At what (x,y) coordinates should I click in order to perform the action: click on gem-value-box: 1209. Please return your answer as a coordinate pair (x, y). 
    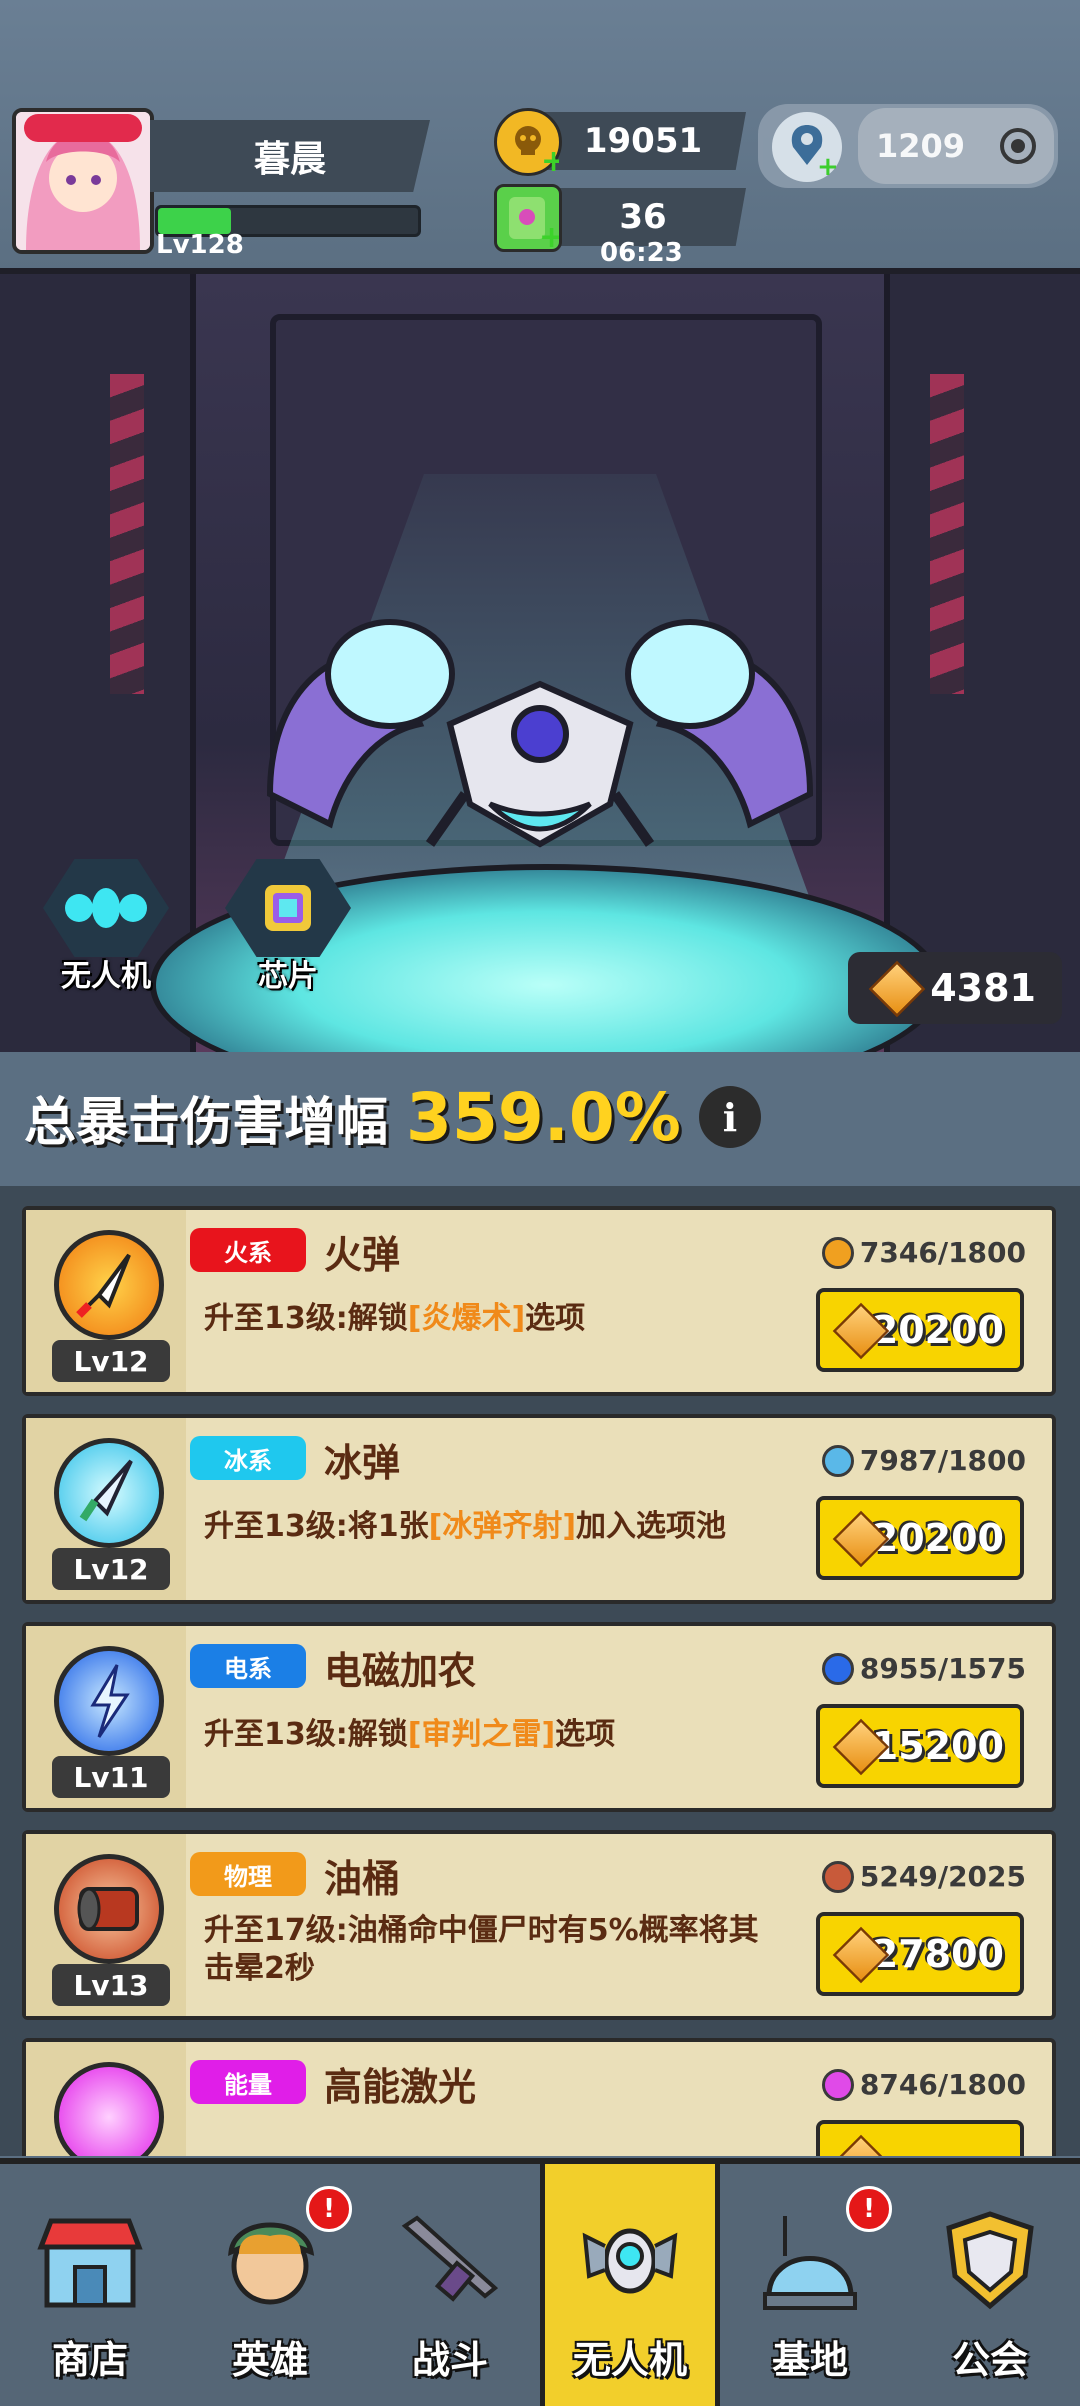
    Looking at the image, I should click on (956, 146).